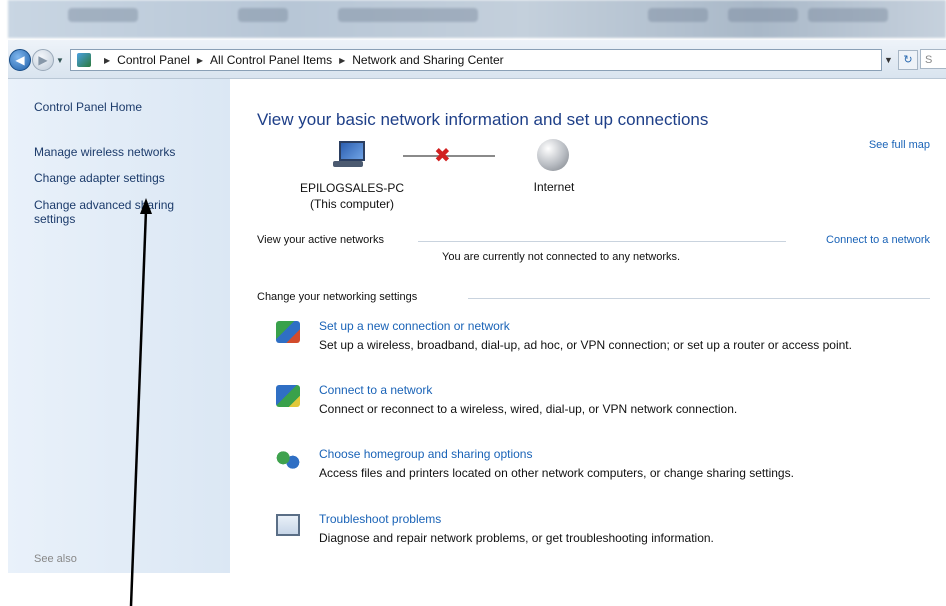 The image size is (946, 606). I want to click on homegroup-icon, so click(288, 460).